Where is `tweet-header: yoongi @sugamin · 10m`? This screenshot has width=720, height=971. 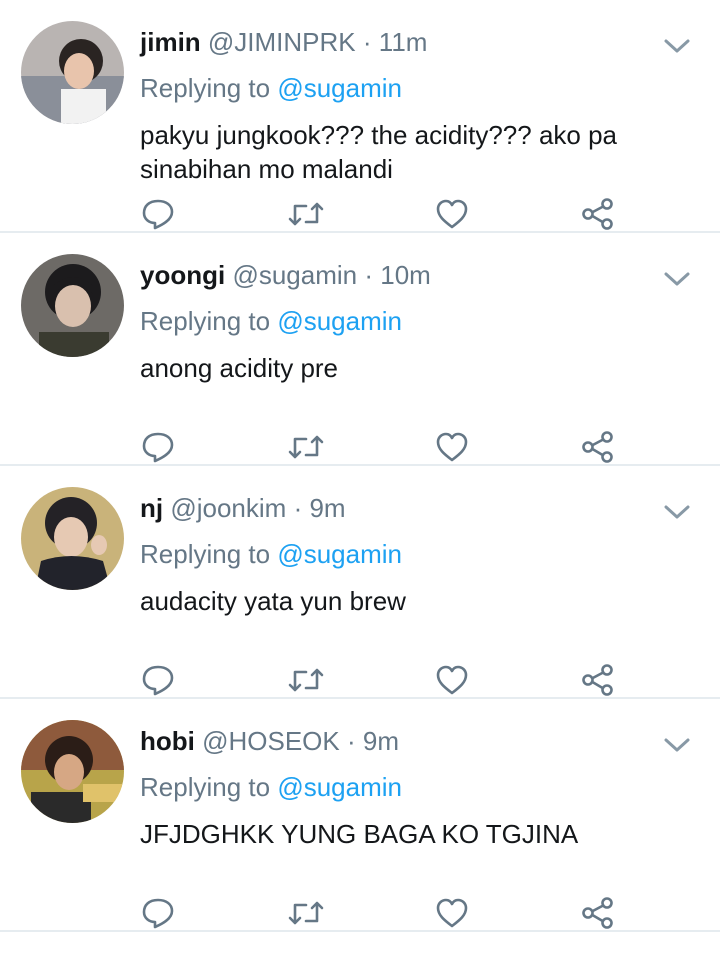 tweet-header: yoongi @sugamin · 10m is located at coordinates (285, 275).